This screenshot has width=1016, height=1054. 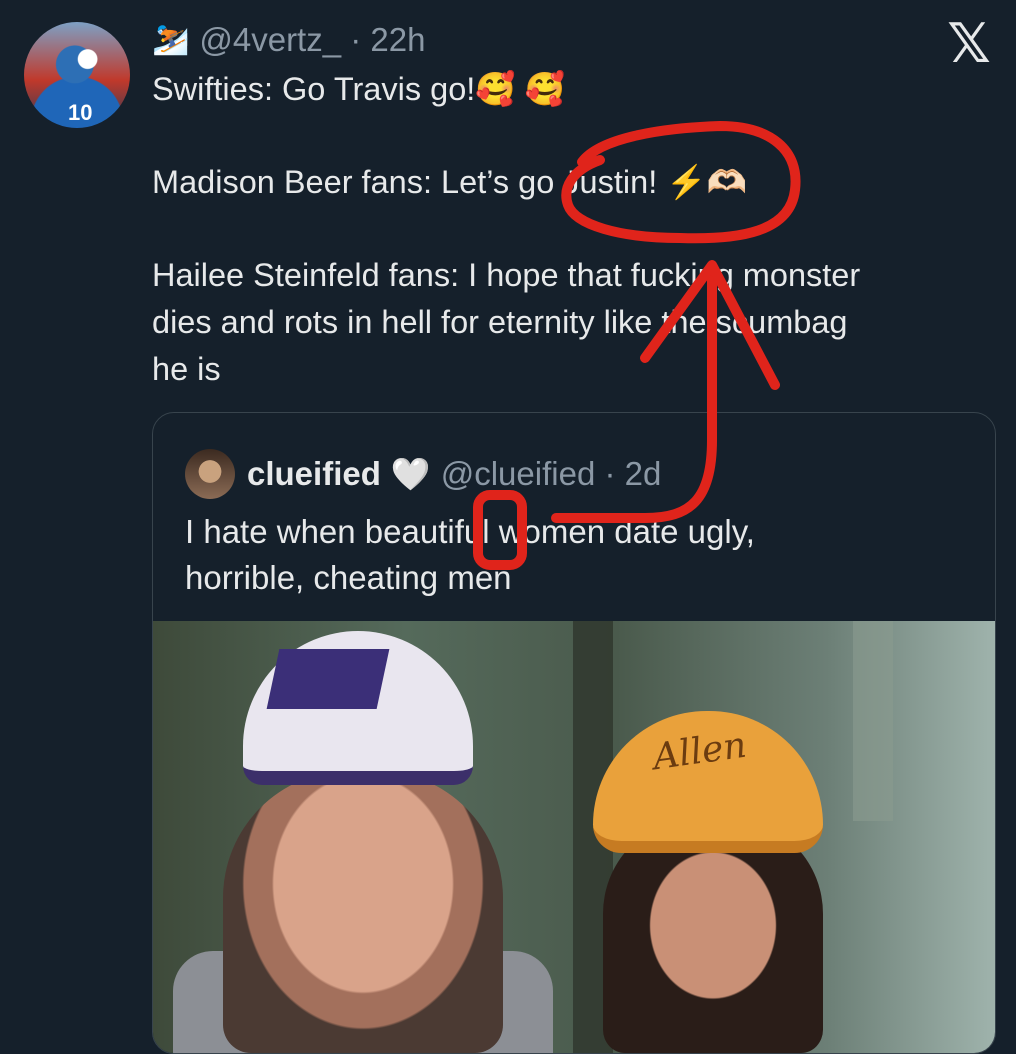 I want to click on tweet-line: he is, so click(x=186, y=369).